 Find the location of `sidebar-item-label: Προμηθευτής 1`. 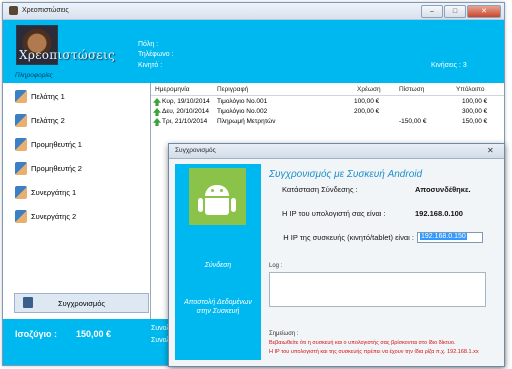

sidebar-item-label: Προμηθευτής 1 is located at coordinates (56, 144).